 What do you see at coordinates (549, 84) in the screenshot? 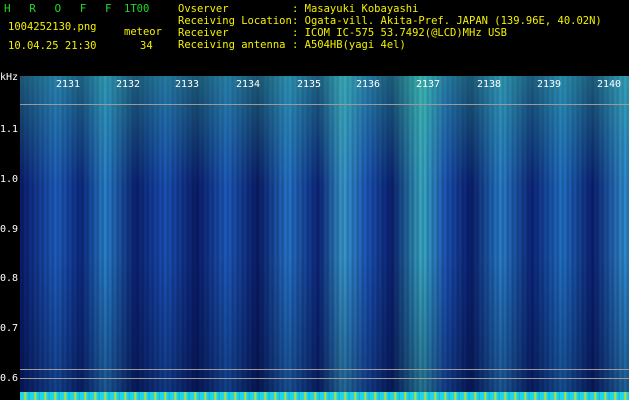
I see `x-tick-label: 2139` at bounding box center [549, 84].